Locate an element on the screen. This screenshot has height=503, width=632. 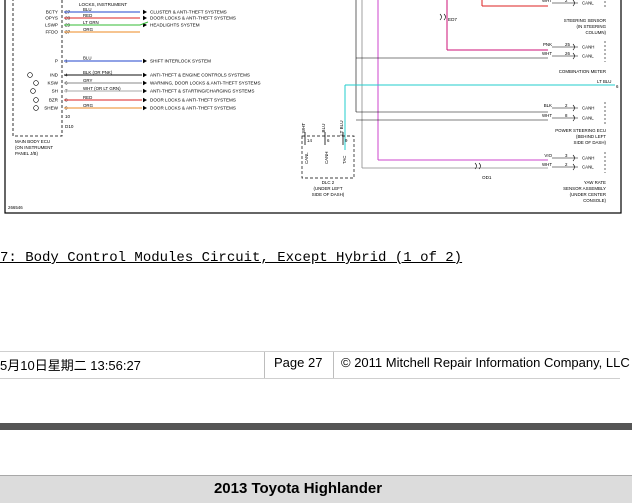
component-label: (BEHIND LEFT is located at coordinates (591, 136).